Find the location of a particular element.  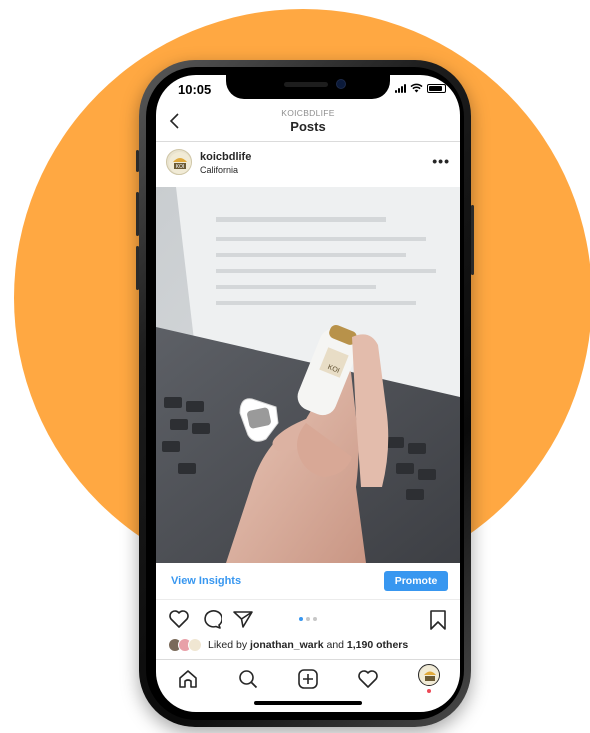

bottom-tab-bar is located at coordinates (308, 676).